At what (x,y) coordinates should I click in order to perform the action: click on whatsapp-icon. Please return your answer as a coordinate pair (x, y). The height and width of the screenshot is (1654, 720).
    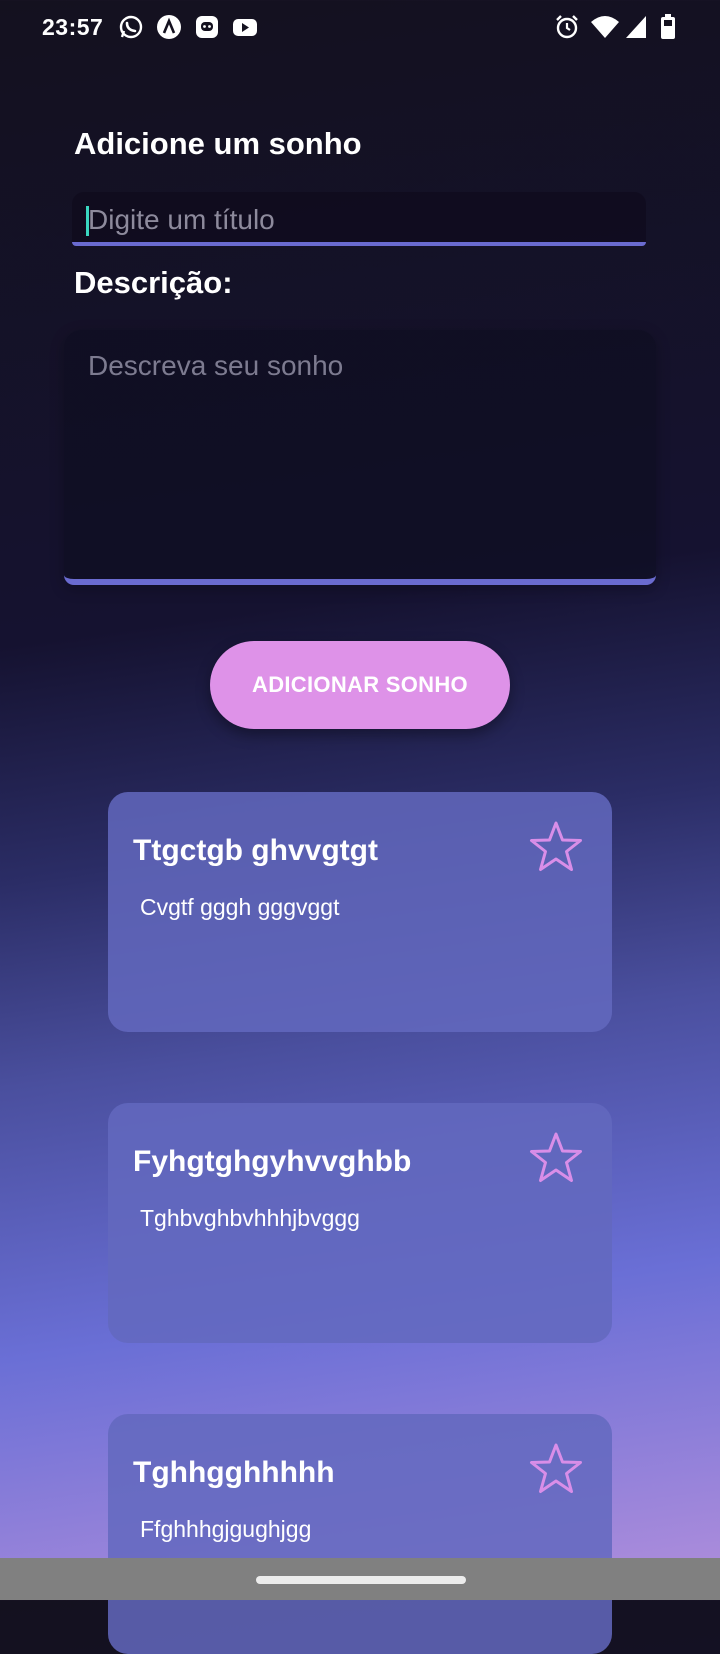
    Looking at the image, I should click on (131, 27).